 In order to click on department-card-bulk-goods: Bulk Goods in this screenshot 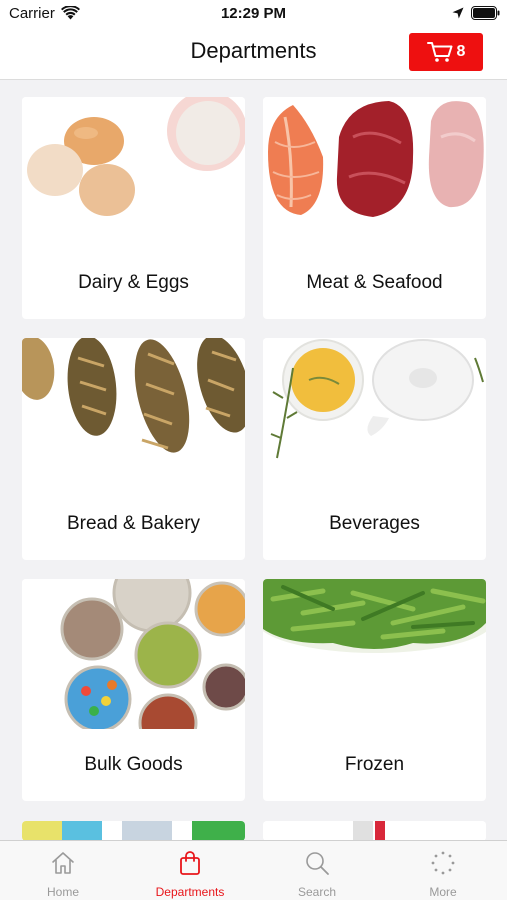, I will do `click(133, 690)`.